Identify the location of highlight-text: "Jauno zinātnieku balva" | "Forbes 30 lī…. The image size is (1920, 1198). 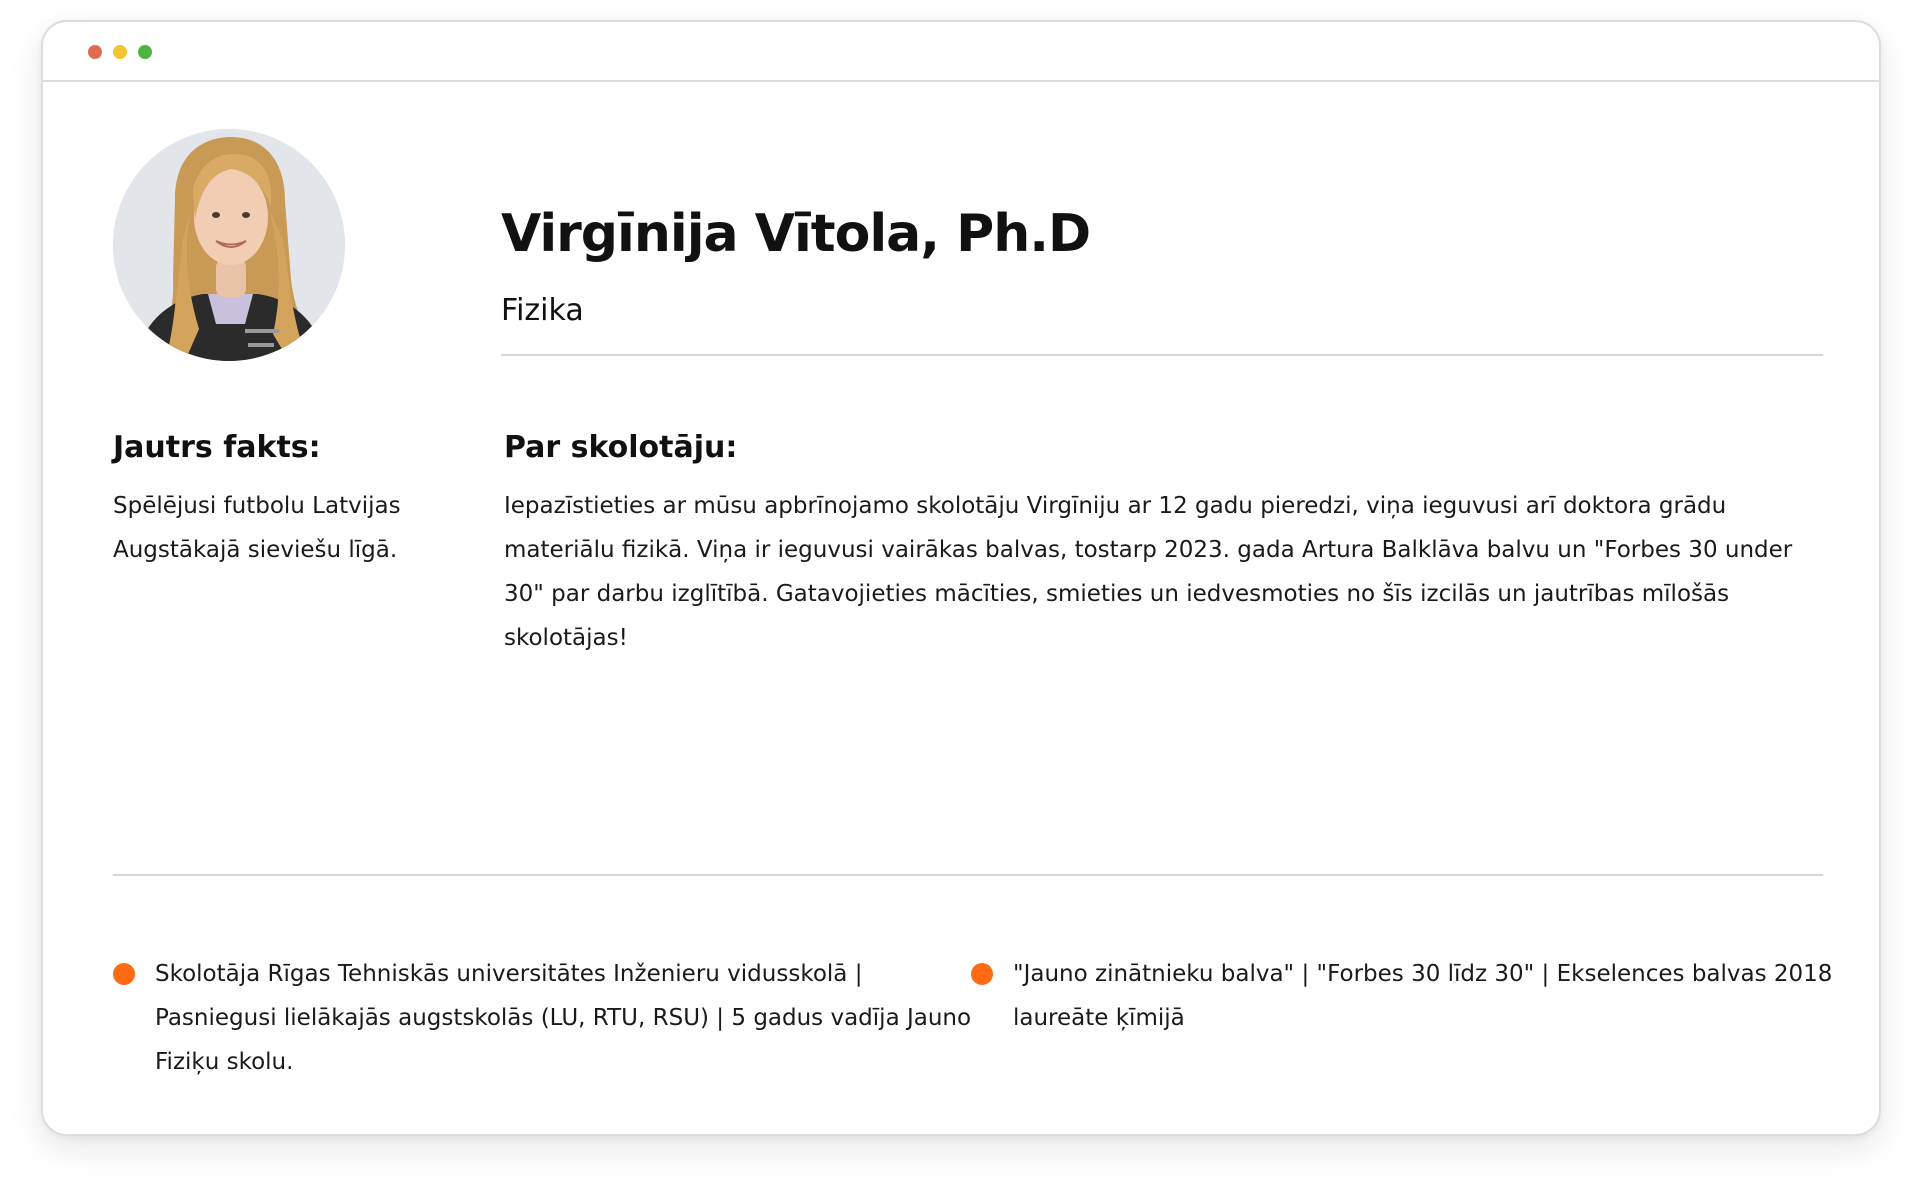
(1423, 996).